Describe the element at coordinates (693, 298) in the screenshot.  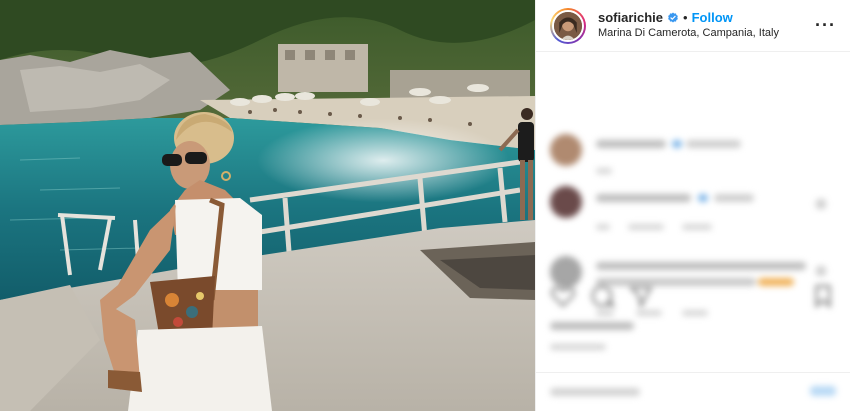
I see `action-bar` at that location.